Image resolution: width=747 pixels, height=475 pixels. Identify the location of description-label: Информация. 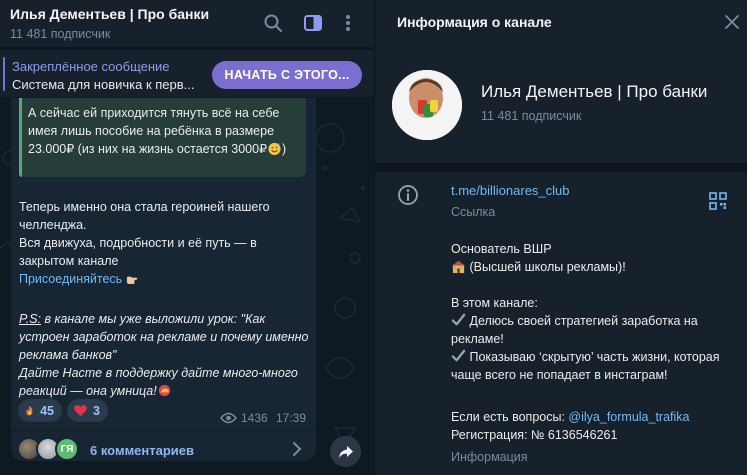
(489, 457).